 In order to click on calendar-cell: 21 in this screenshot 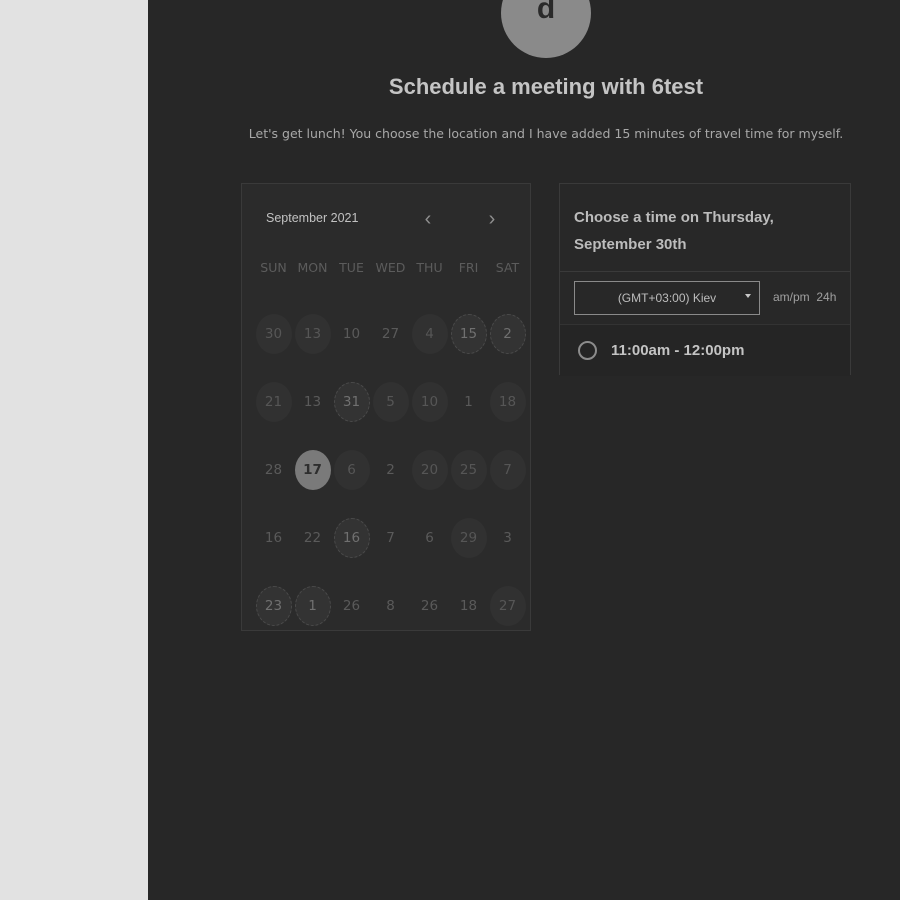, I will do `click(273, 402)`.